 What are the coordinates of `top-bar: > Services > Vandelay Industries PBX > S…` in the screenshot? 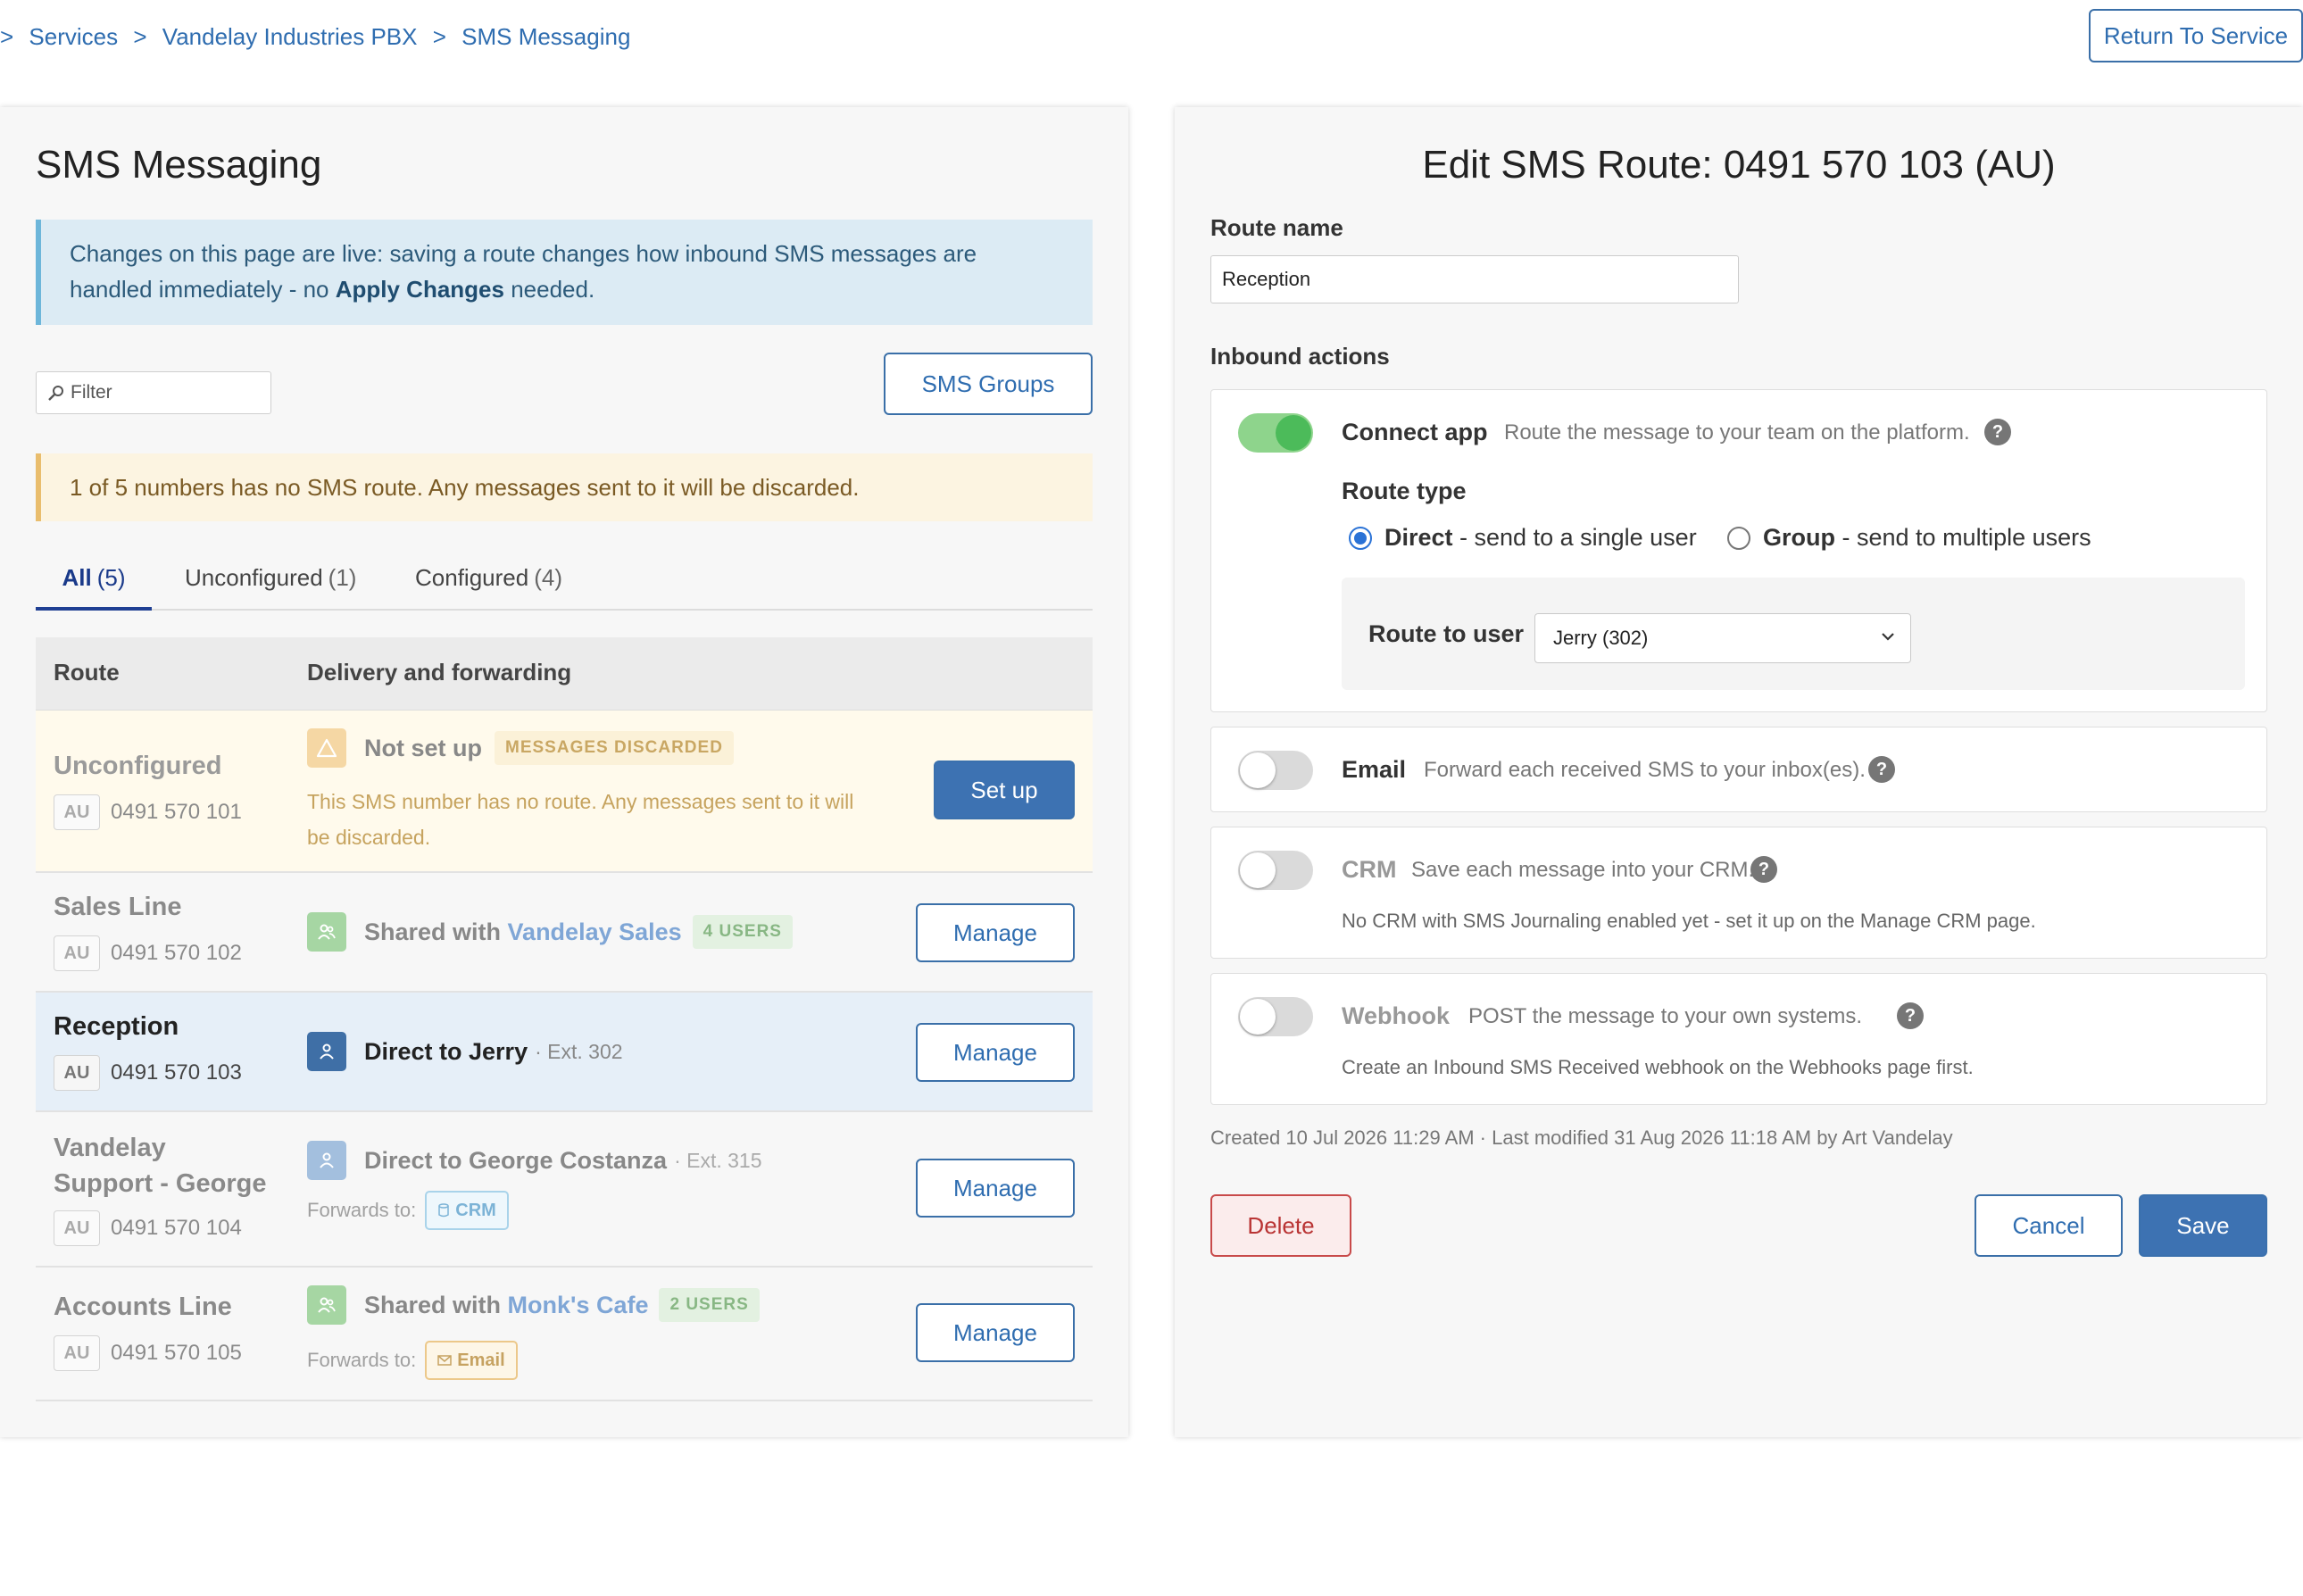 It's located at (1151, 40).